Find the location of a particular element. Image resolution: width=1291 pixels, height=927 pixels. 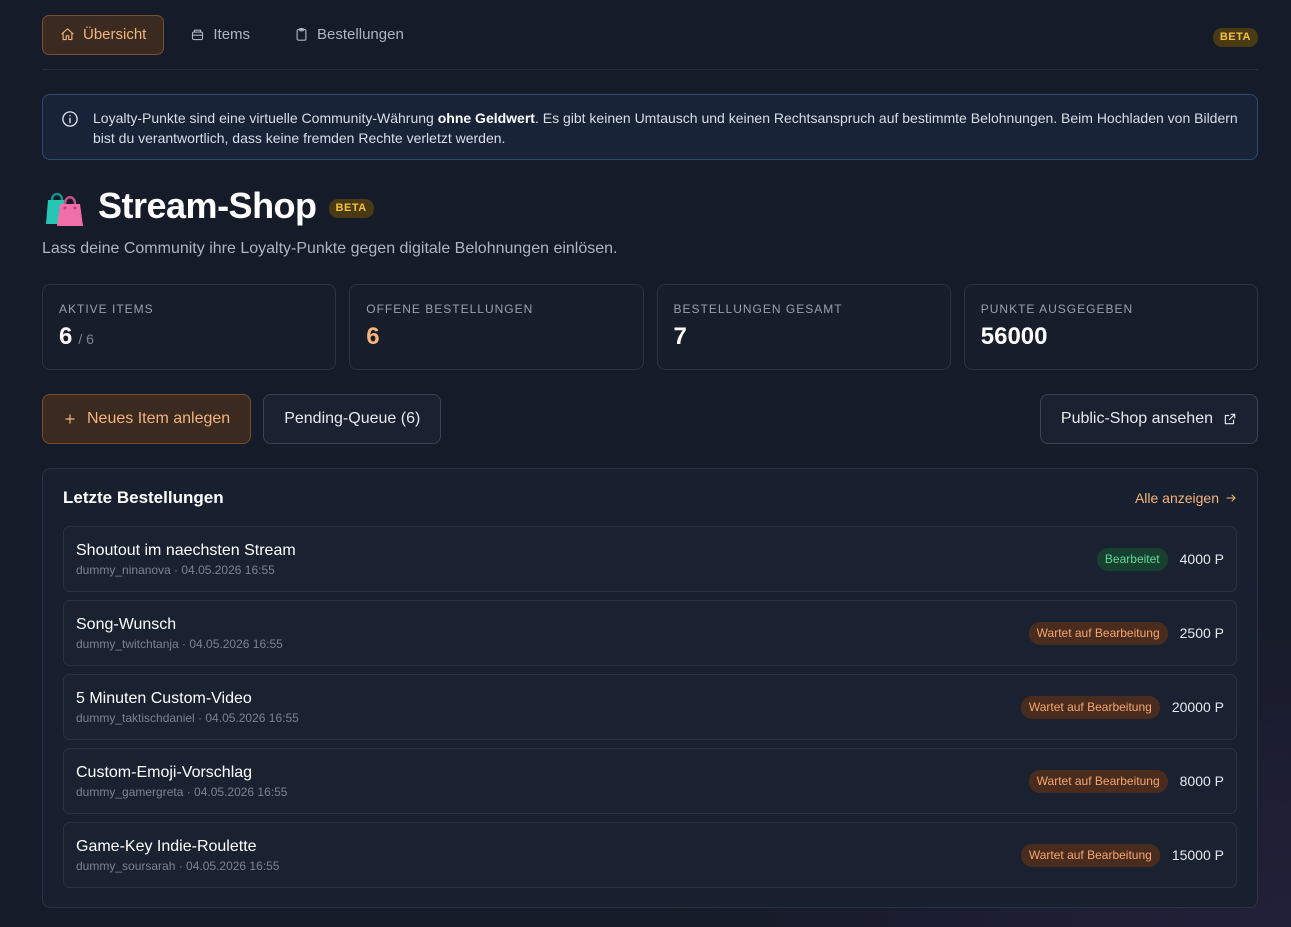

order-name: Song-Wunsch is located at coordinates (126, 624).